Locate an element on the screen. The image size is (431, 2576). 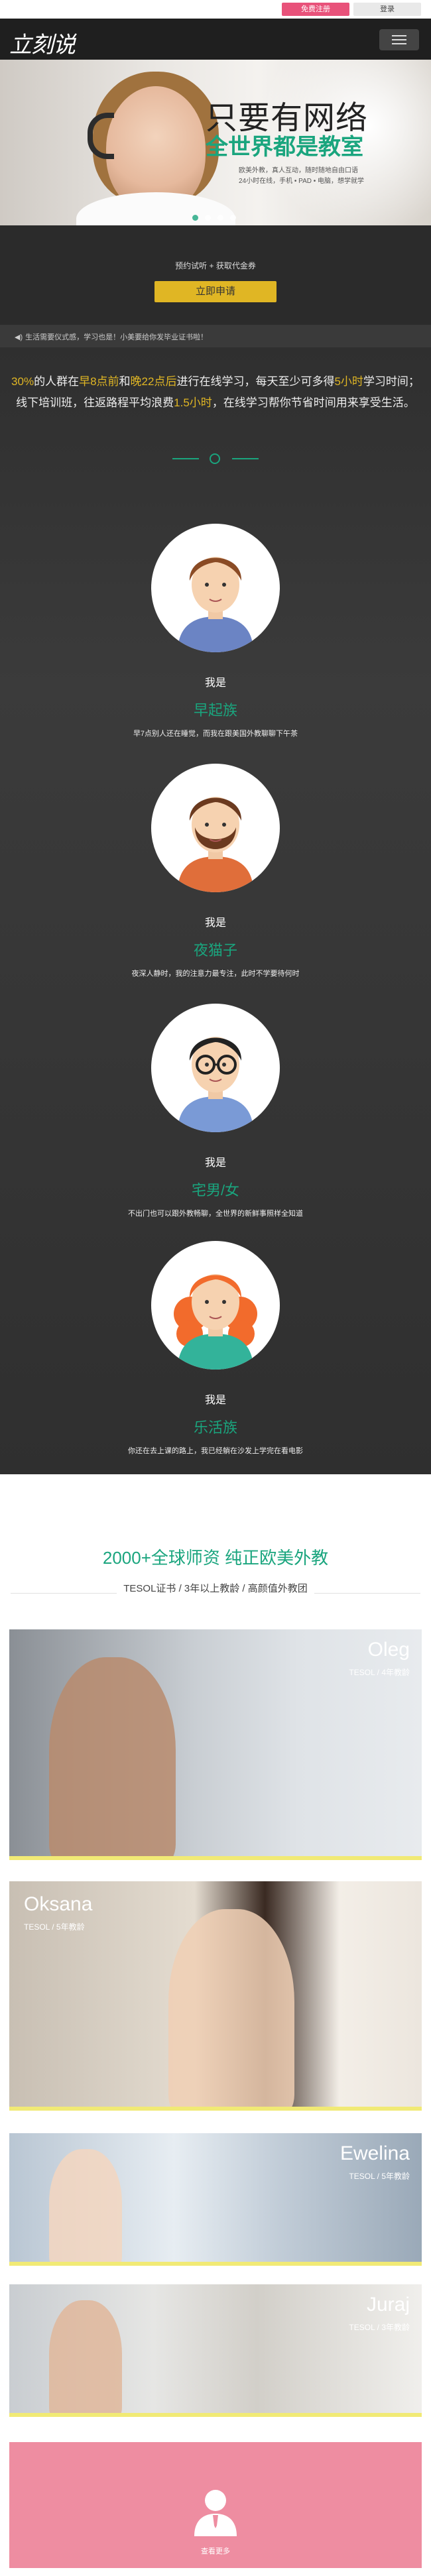
persona-desc: 你还在去上课的路上，我已经躺在沙发上学完在看电影 is located at coordinates (215, 1451).